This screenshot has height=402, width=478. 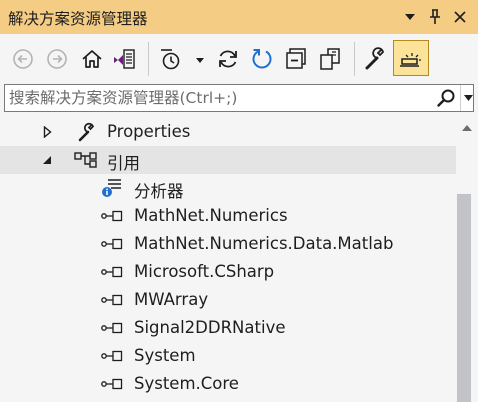 I want to click on tree-item-properties: Properties, so click(x=228, y=132).